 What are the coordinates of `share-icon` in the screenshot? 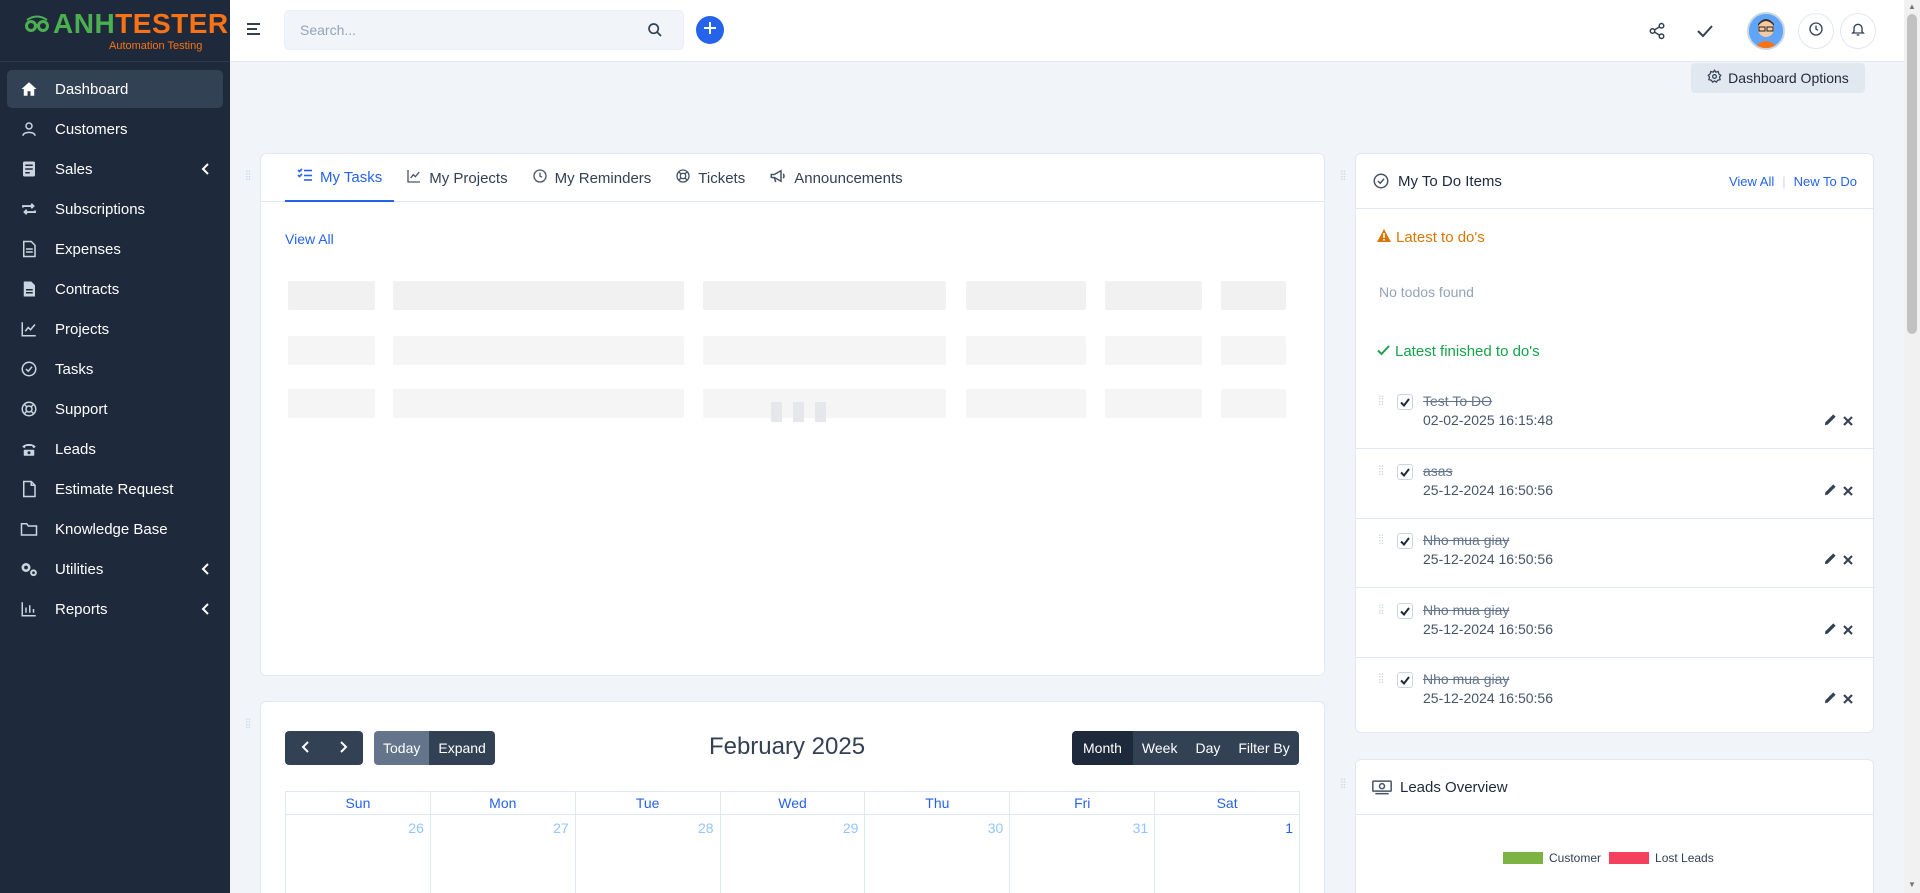 It's located at (1657, 31).